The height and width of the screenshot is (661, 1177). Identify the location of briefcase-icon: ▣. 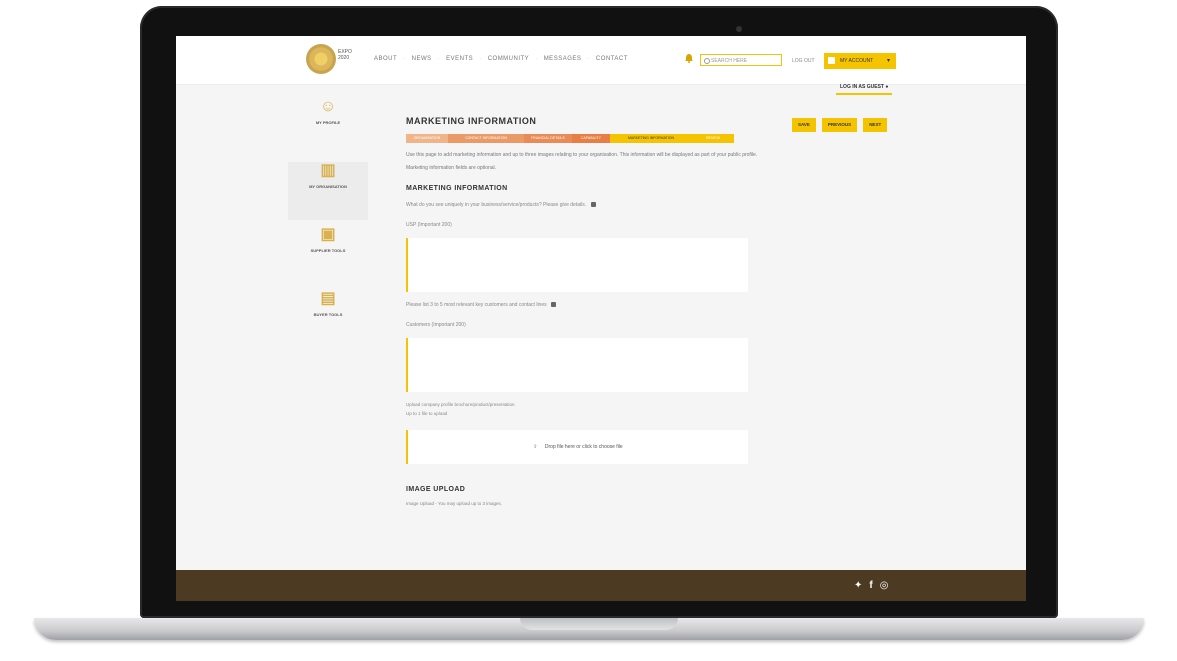
(328, 234).